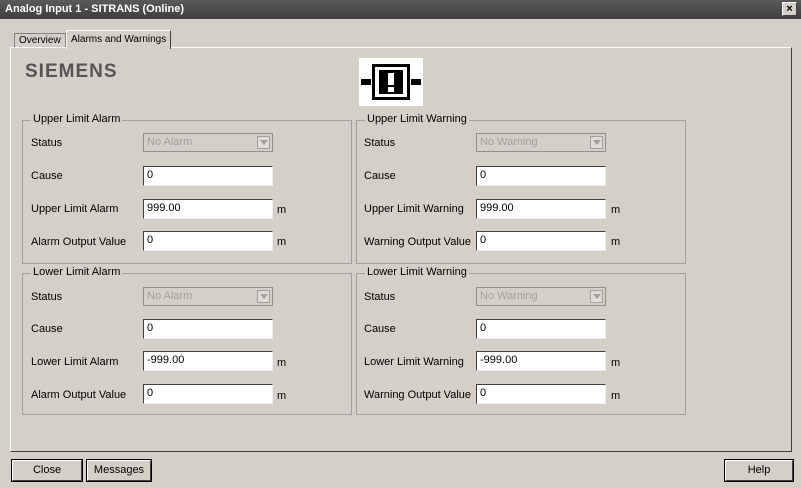 The width and height of the screenshot is (801, 488). I want to click on lower-limit-alarm-field: -999.00, so click(208, 361).